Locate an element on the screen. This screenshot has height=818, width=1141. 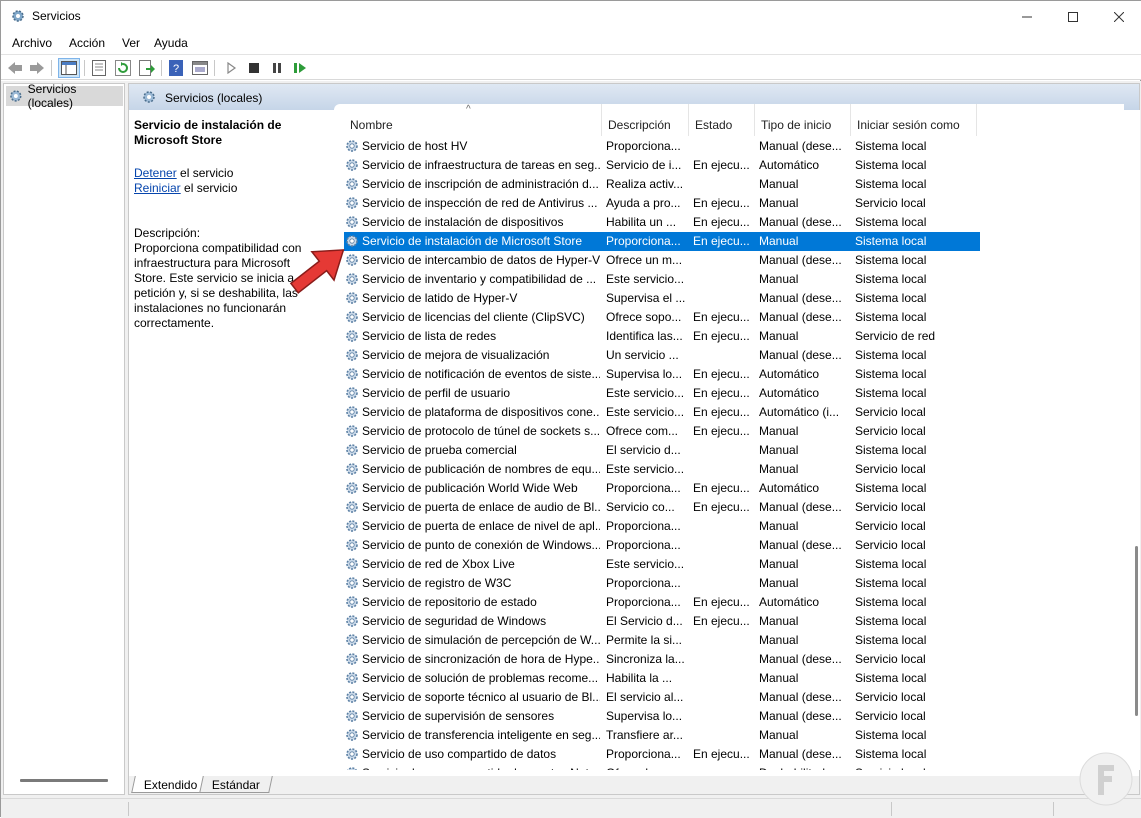
forward-button is located at coordinates (37, 68).